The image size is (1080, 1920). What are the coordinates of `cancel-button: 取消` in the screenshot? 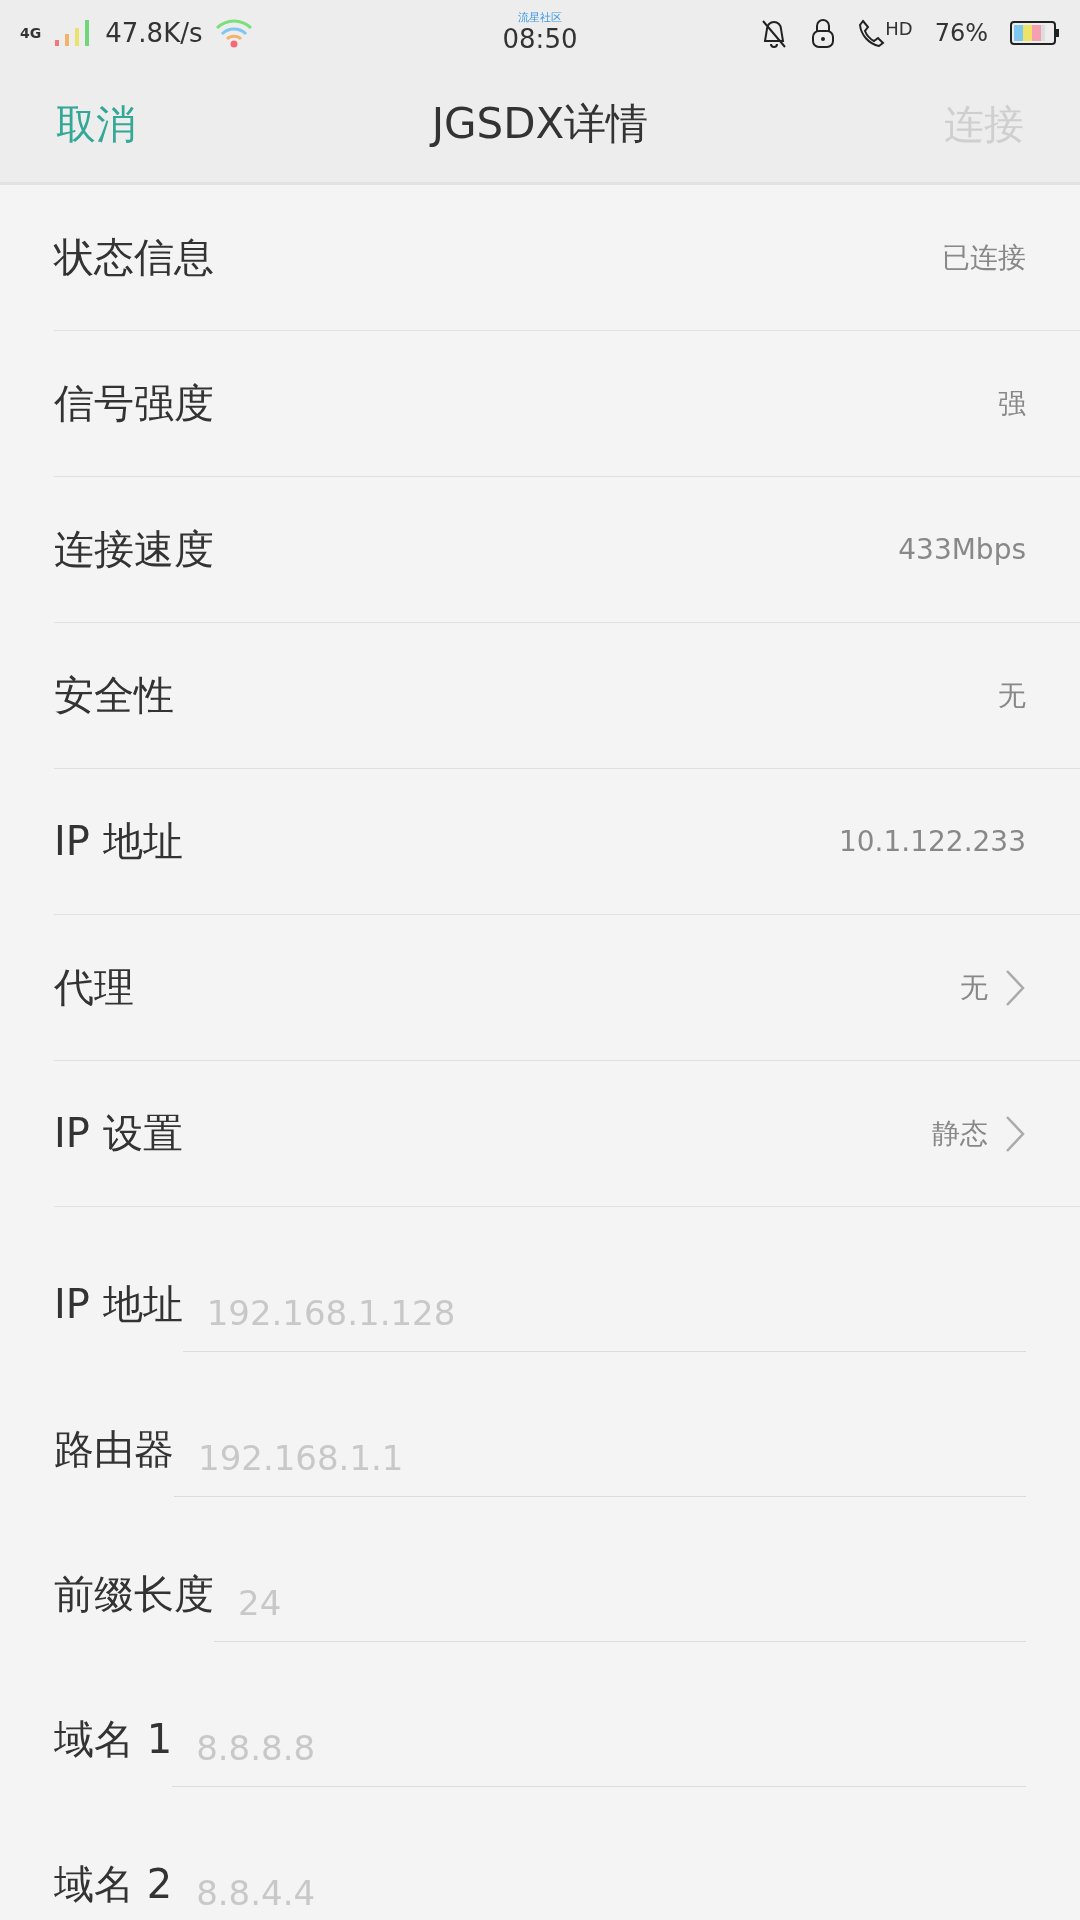 It's located at (96, 124).